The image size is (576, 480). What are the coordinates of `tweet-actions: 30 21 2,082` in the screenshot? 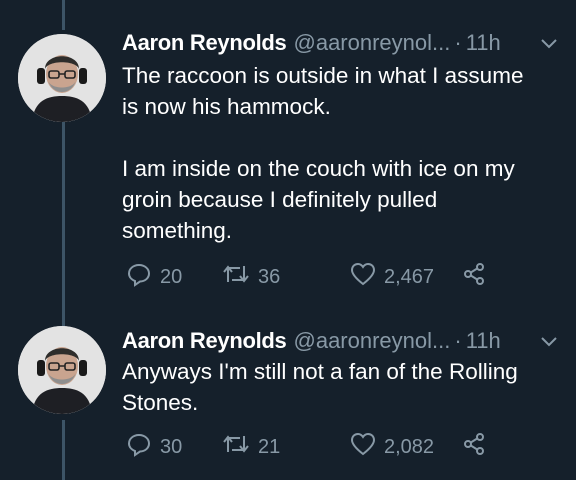 It's located at (346, 447).